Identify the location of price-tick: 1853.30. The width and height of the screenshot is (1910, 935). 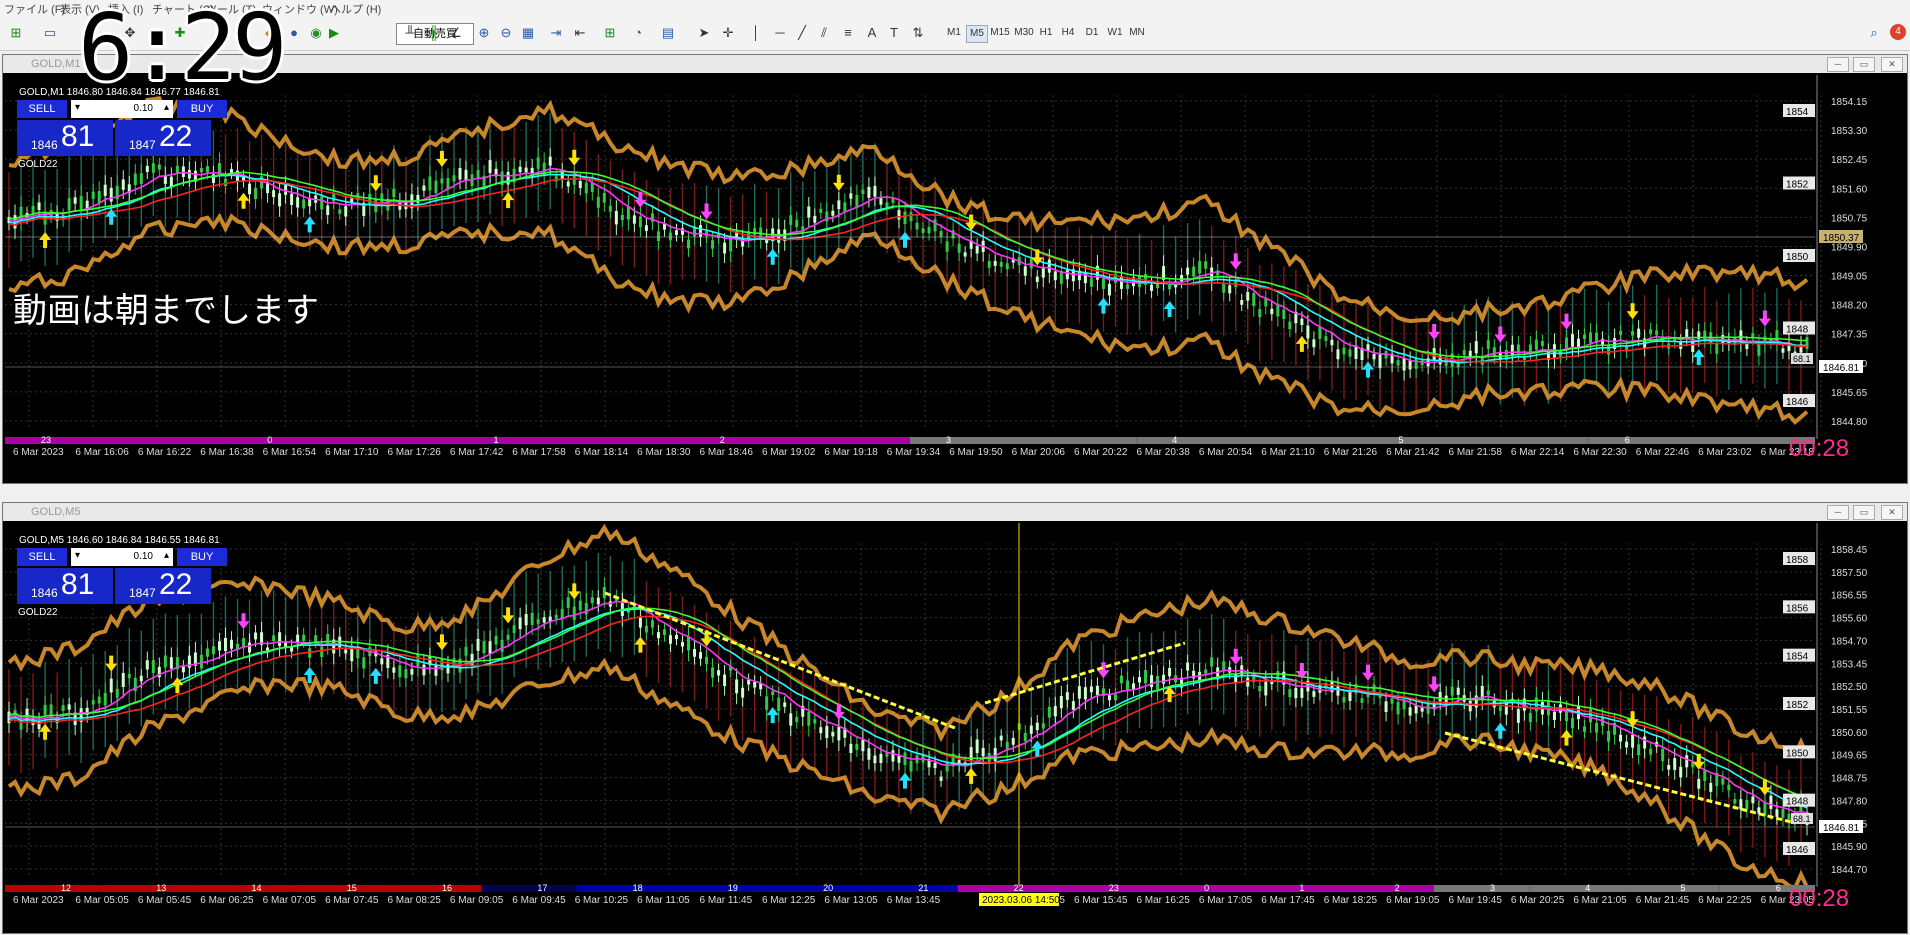
(1849, 131).